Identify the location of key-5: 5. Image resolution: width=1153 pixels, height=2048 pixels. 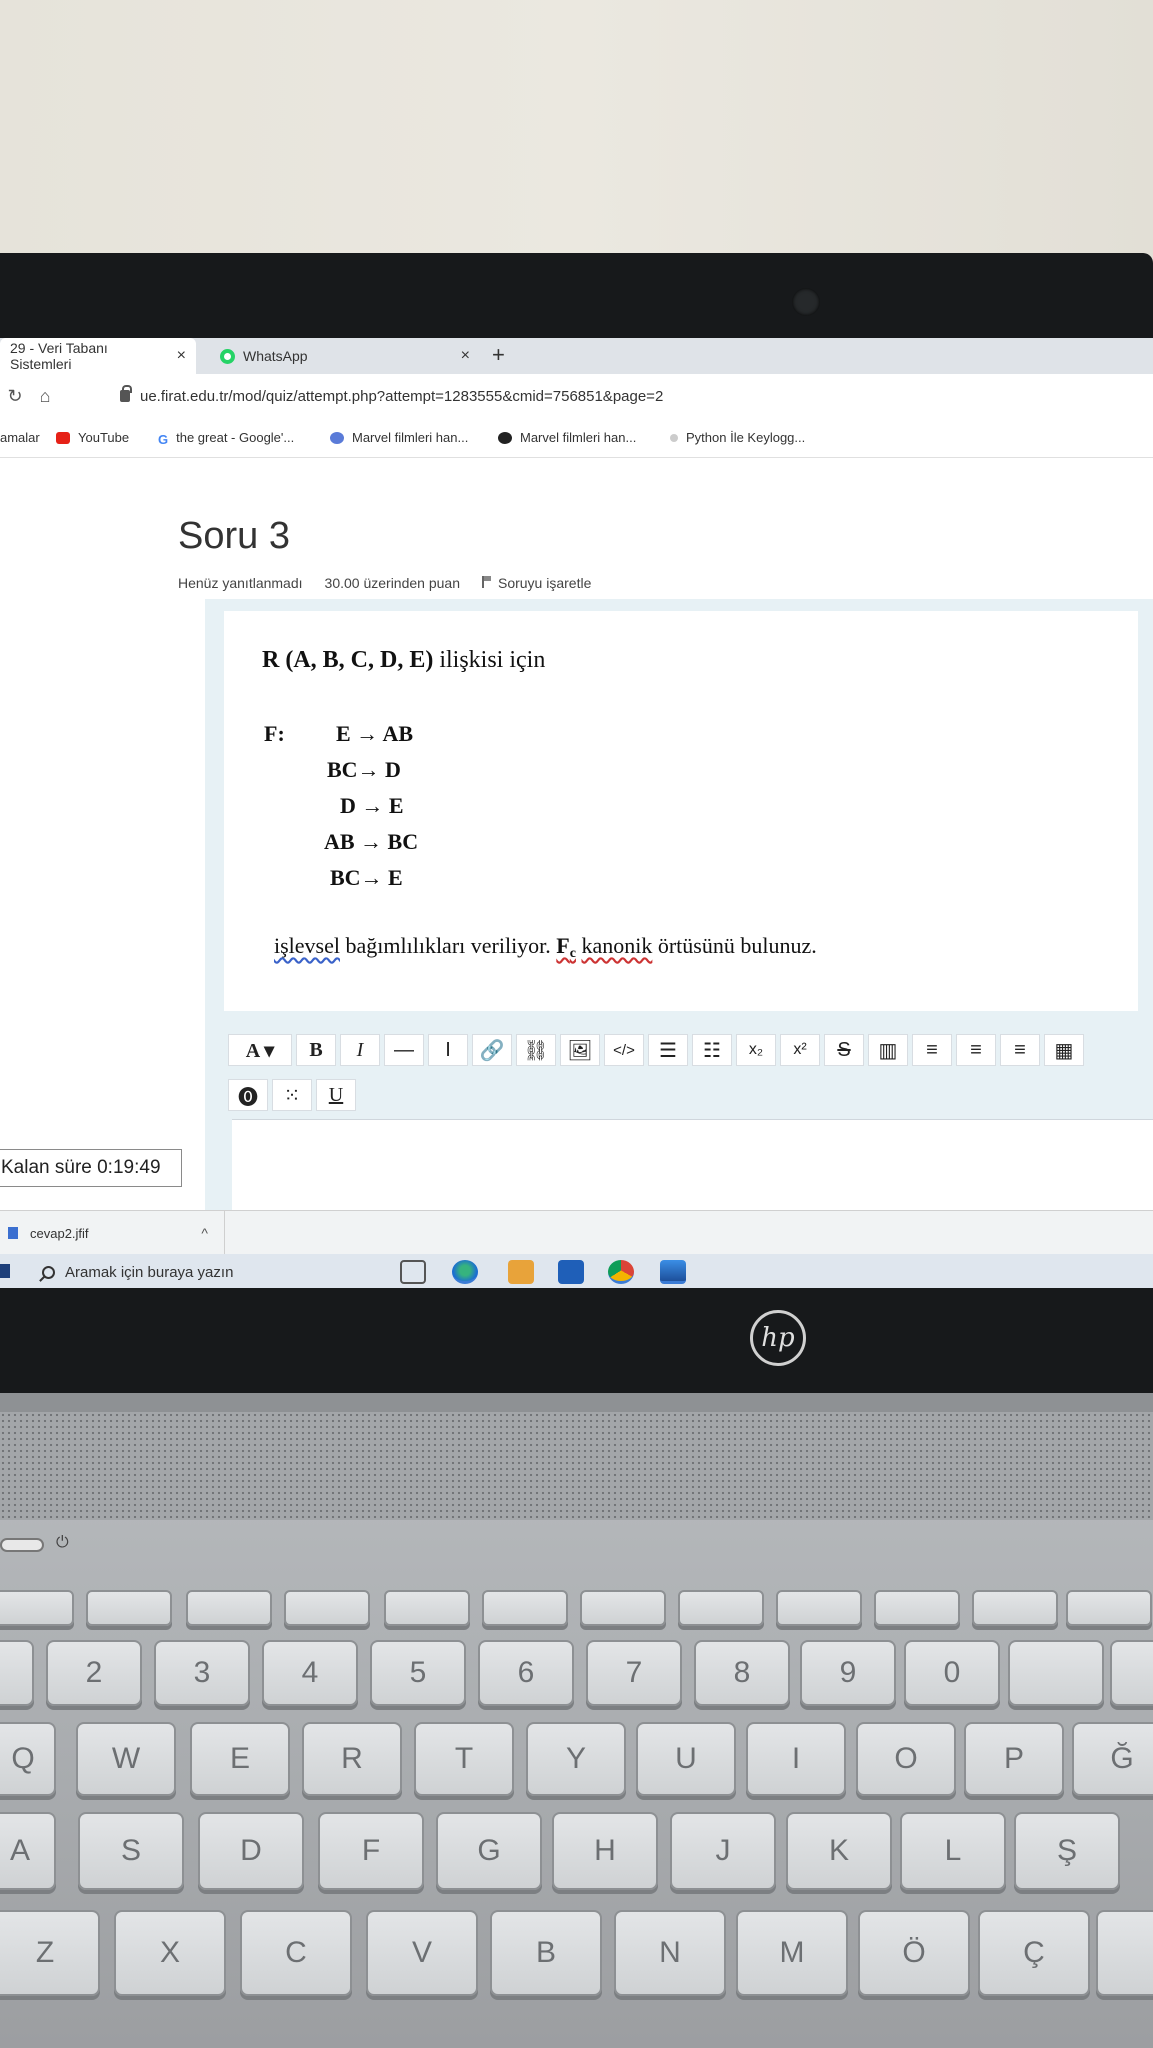
(418, 1673).